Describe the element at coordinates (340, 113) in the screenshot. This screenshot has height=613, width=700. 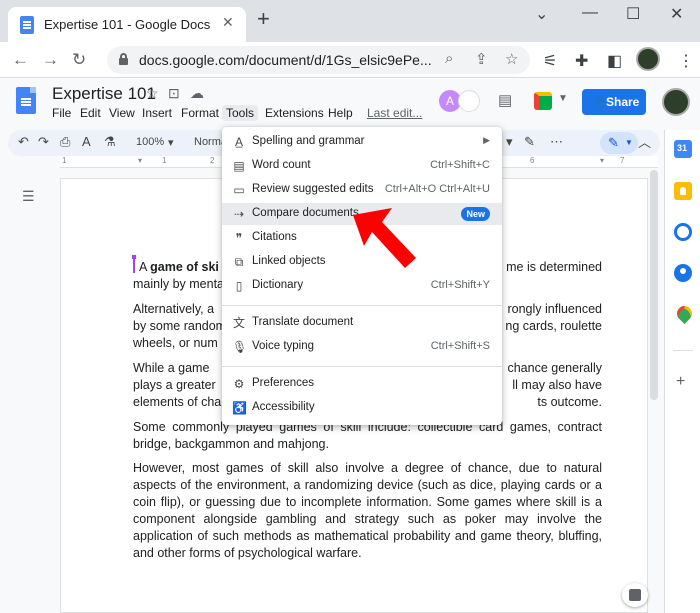
I see `menu-help: Help` at that location.